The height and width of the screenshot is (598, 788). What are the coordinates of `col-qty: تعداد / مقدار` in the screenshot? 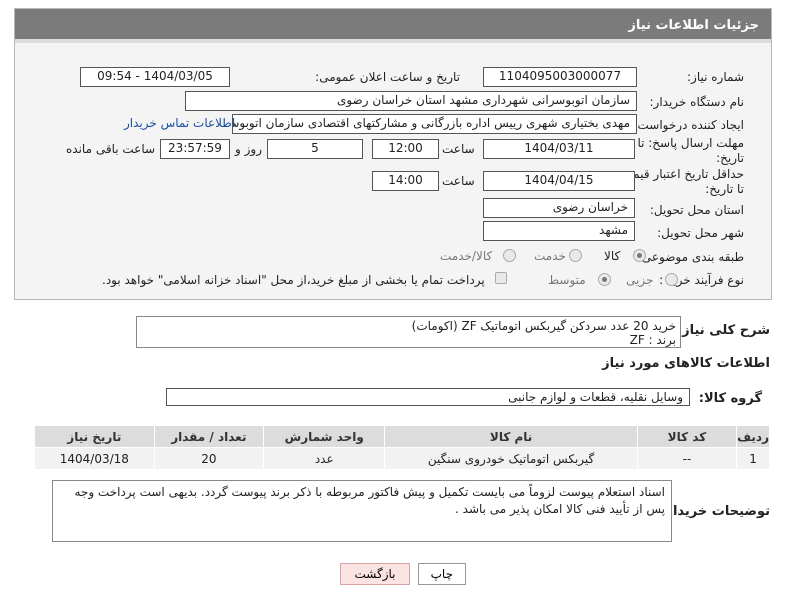 It's located at (209, 436).